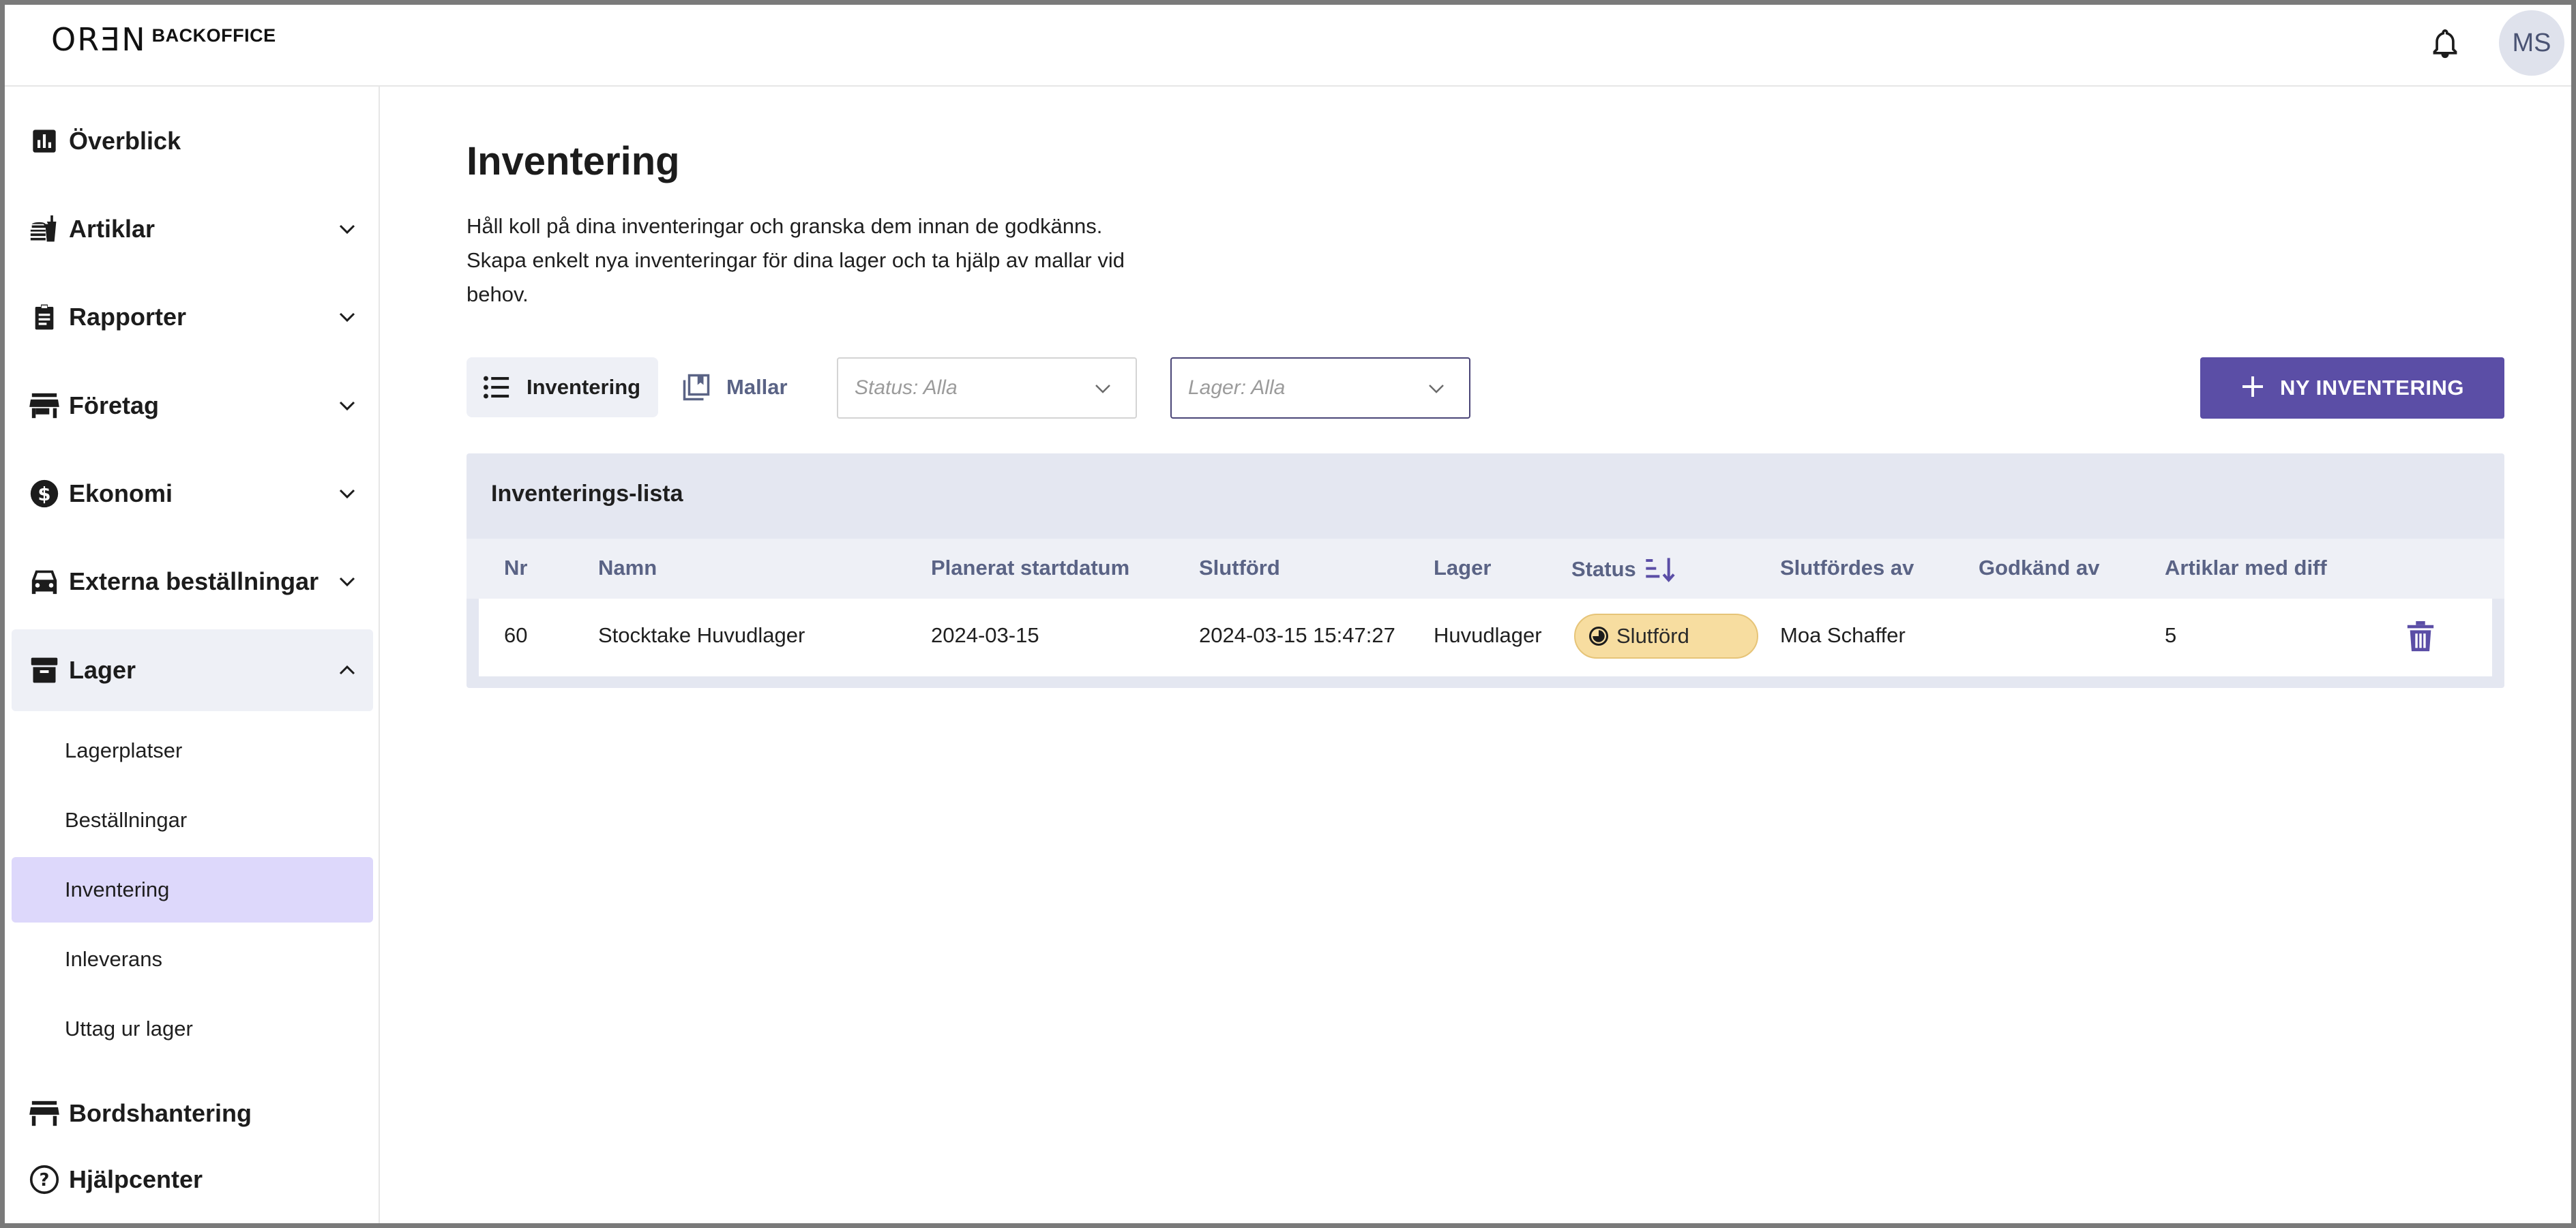 The image size is (2576, 1228). What do you see at coordinates (192, 229) in the screenshot?
I see `sidebar-item-artiklar: Artiklar` at bounding box center [192, 229].